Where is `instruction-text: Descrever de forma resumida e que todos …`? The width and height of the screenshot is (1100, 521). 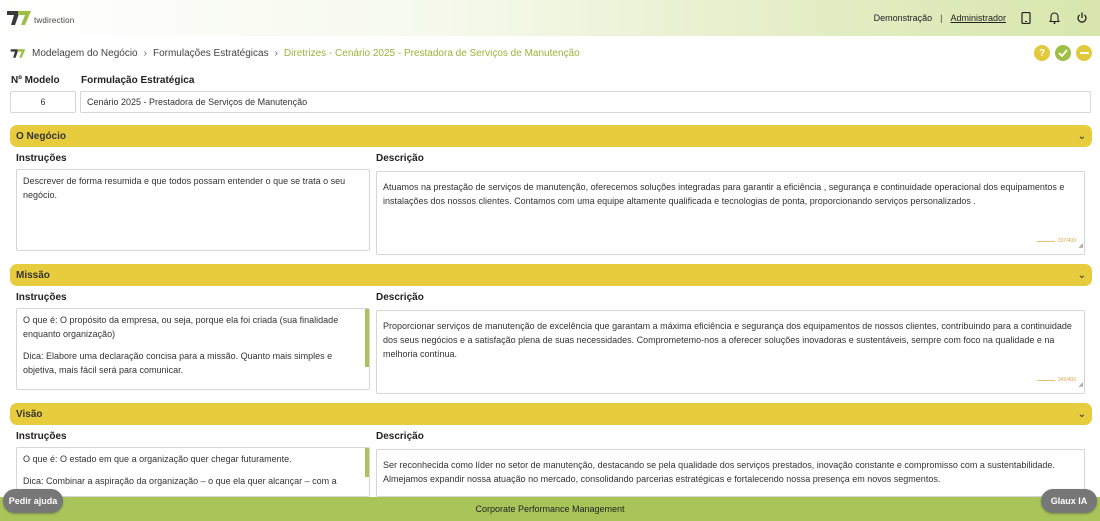
instruction-text: Descrever de forma resumida e que todos … is located at coordinates (184, 188).